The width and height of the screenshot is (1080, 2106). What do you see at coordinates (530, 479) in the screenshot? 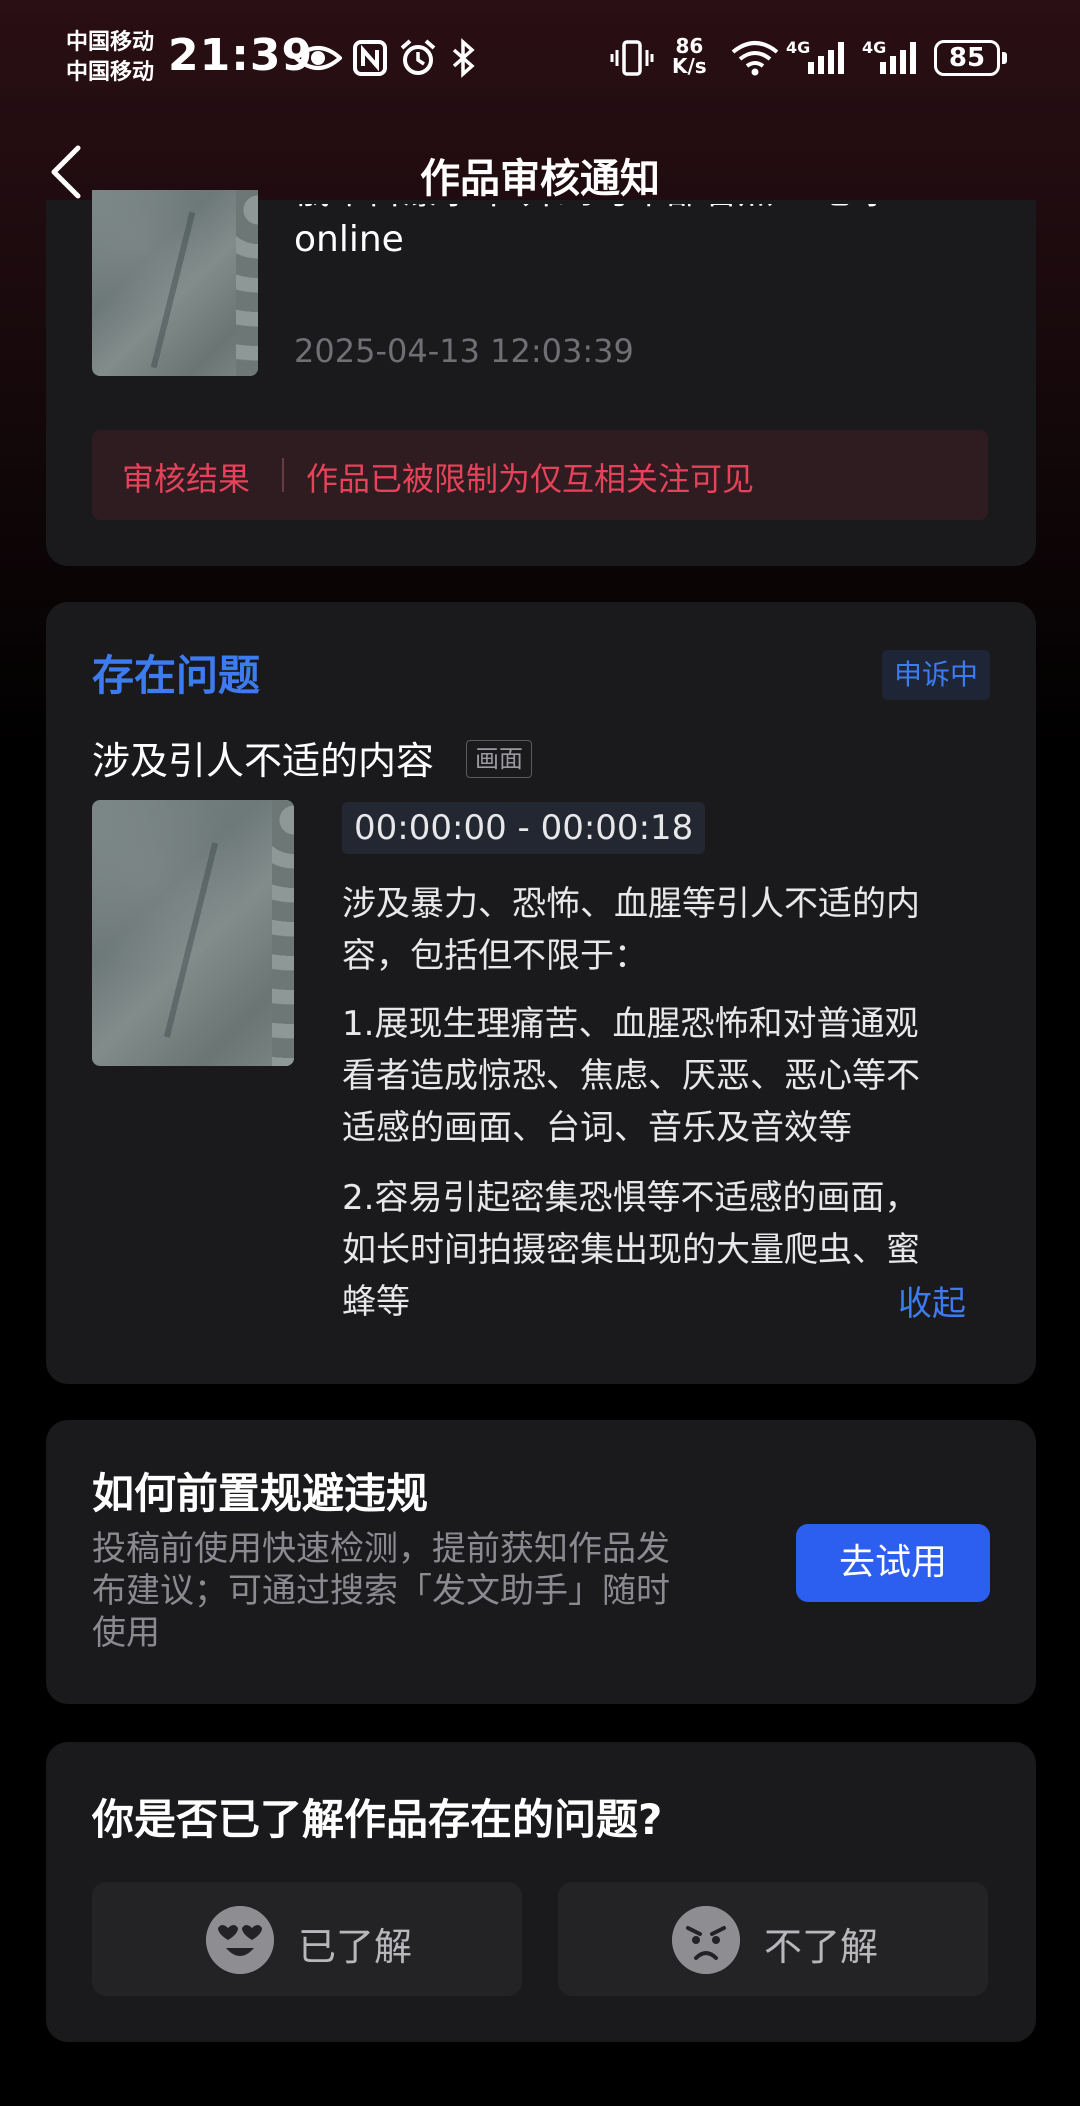
I see `review-result-text: 作品已被限制为仅互相关注可见` at bounding box center [530, 479].